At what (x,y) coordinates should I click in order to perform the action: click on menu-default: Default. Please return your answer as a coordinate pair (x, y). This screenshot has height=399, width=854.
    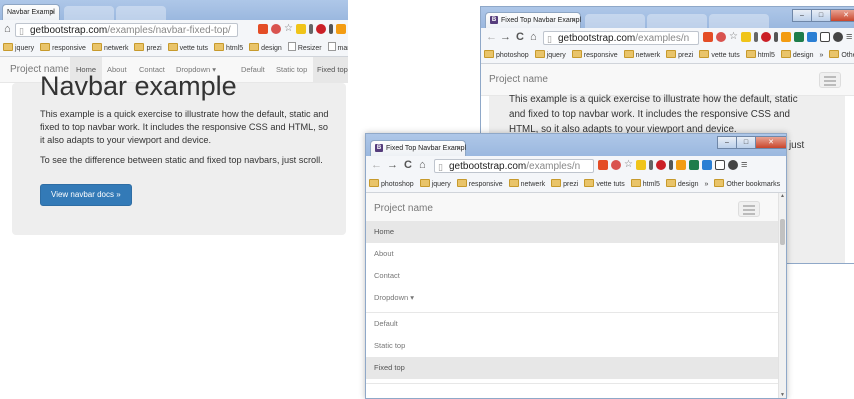
    Looking at the image, I should click on (572, 324).